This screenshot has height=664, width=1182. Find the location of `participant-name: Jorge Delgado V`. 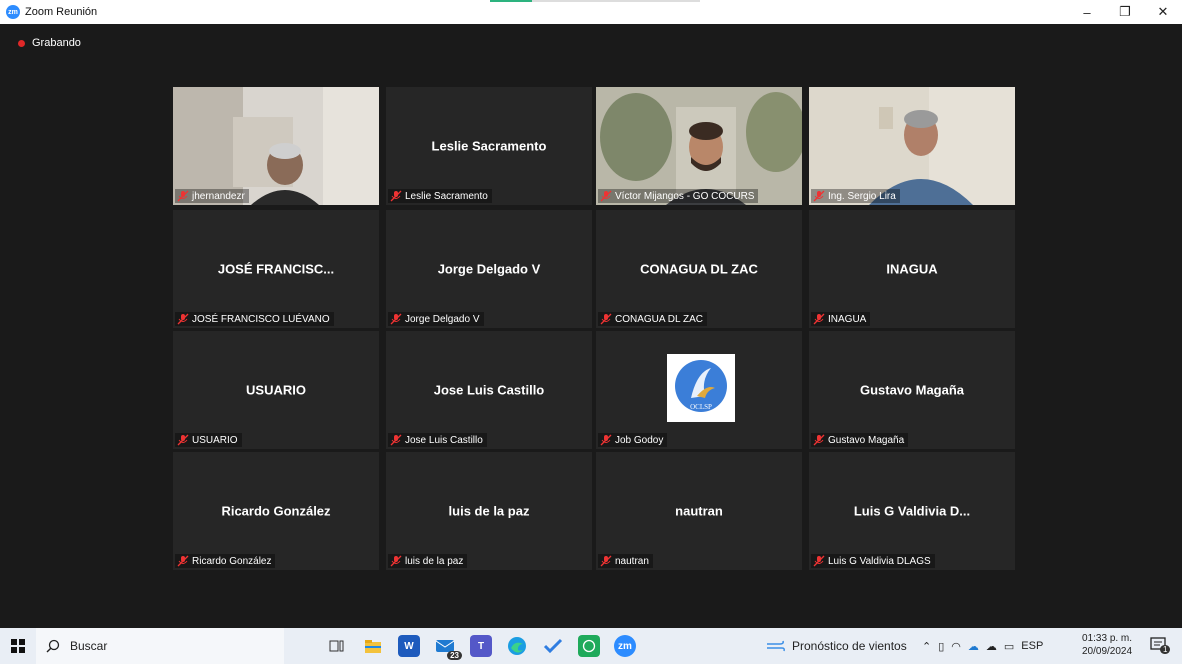

participant-name: Jorge Delgado V is located at coordinates (442, 319).